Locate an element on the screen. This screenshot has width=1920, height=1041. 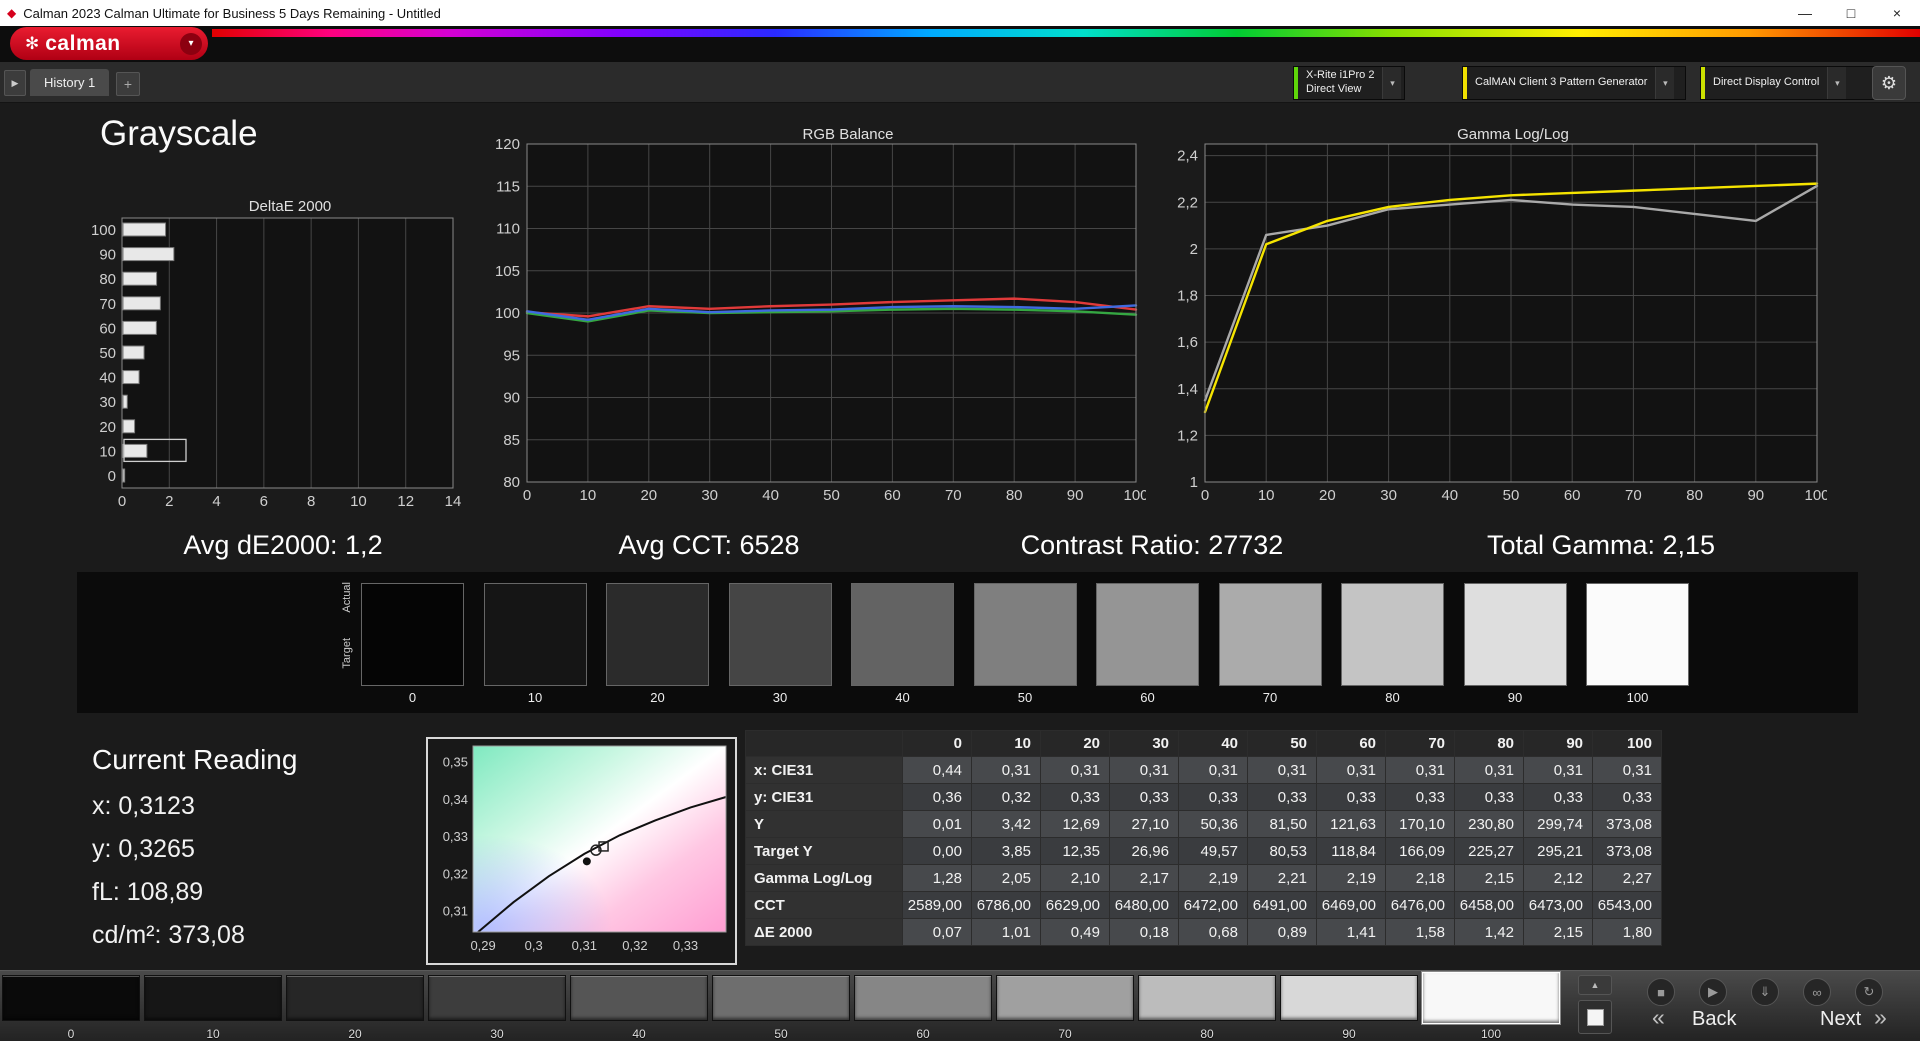
pattern-panel-up-button: ▲ is located at coordinates (1595, 985).